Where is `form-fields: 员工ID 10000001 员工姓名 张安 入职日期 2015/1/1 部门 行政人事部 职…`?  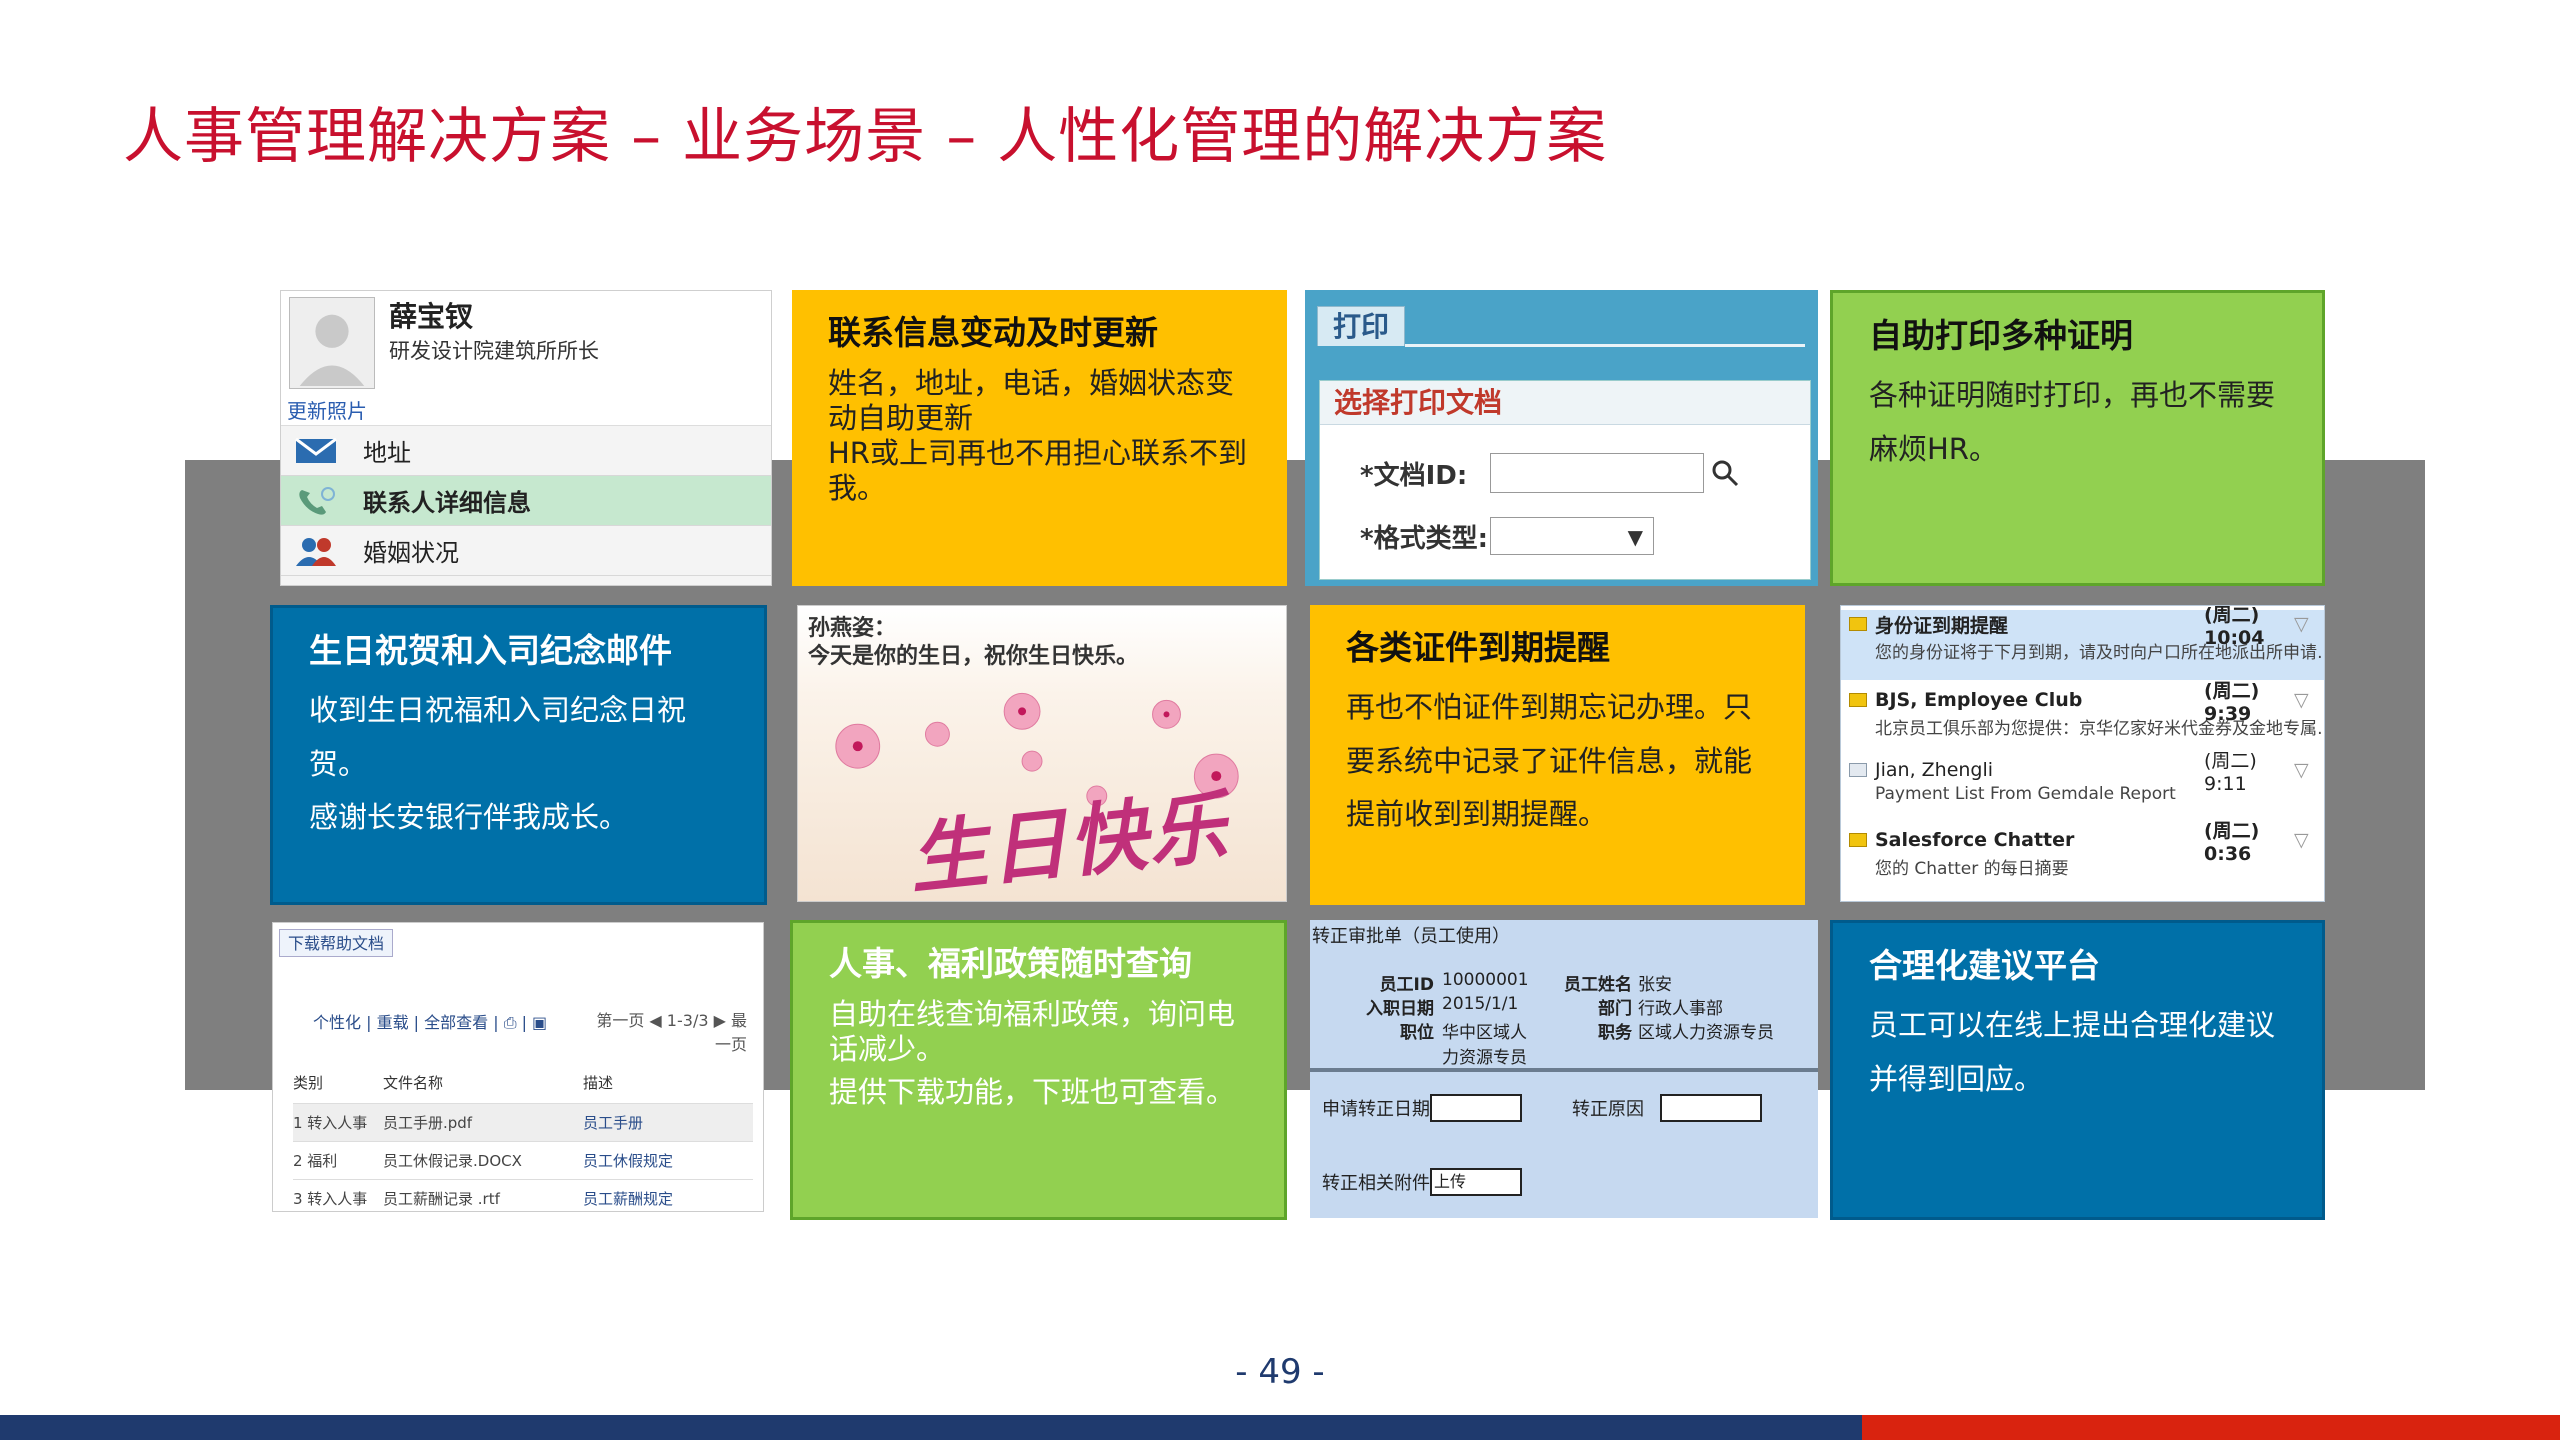 form-fields: 员工ID 10000001 员工姓名 张安 入职日期 2015/1/1 部门 行政人事部 职… is located at coordinates (1552, 1019).